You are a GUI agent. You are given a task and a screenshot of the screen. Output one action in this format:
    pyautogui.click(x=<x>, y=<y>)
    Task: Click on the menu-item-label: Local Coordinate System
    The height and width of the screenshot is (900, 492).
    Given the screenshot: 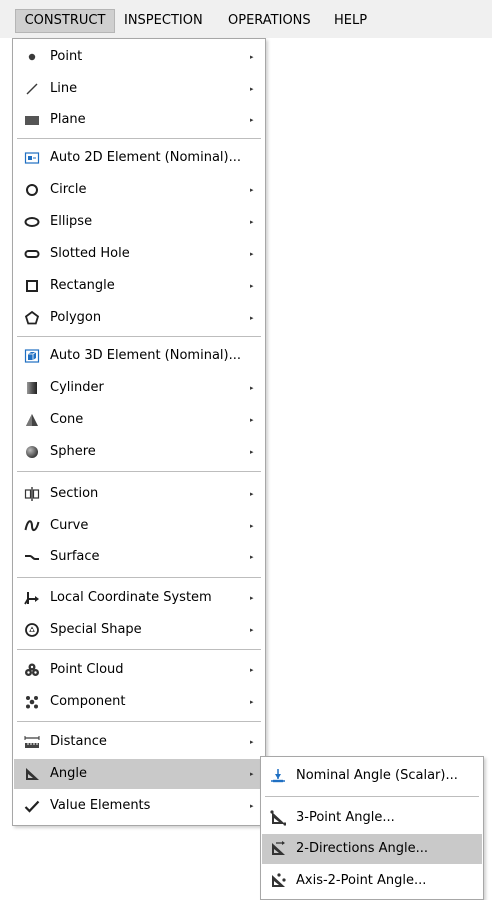 What is the action you would take?
    pyautogui.click(x=131, y=597)
    